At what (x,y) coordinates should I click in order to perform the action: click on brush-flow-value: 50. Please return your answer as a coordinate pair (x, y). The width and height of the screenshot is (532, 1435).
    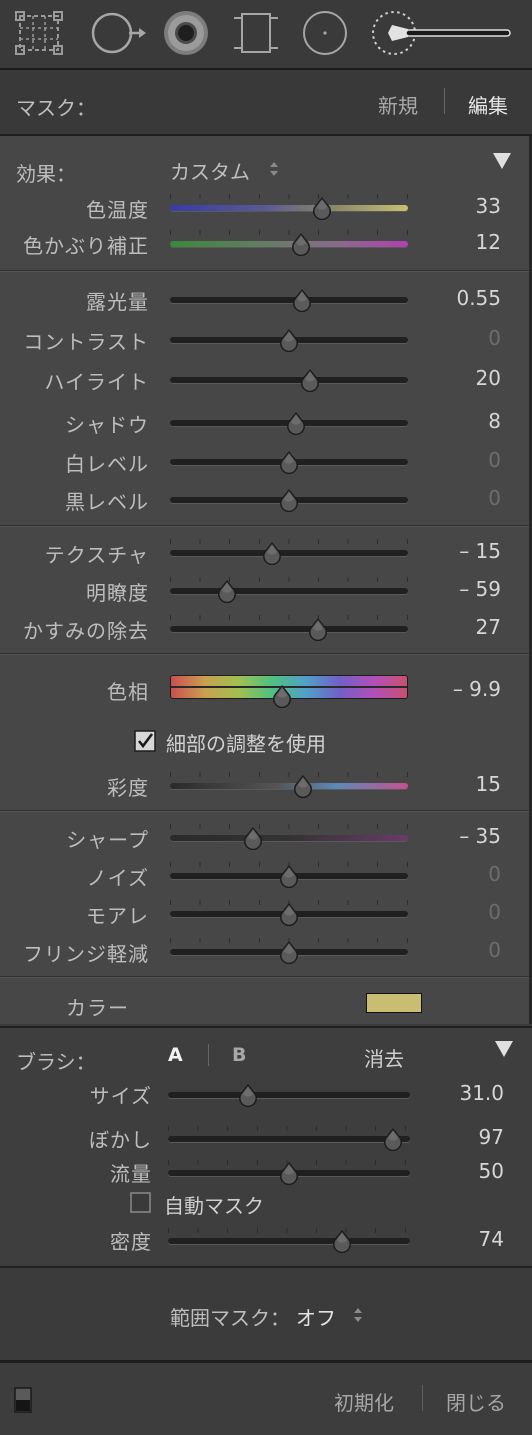
    Looking at the image, I should click on (491, 1171).